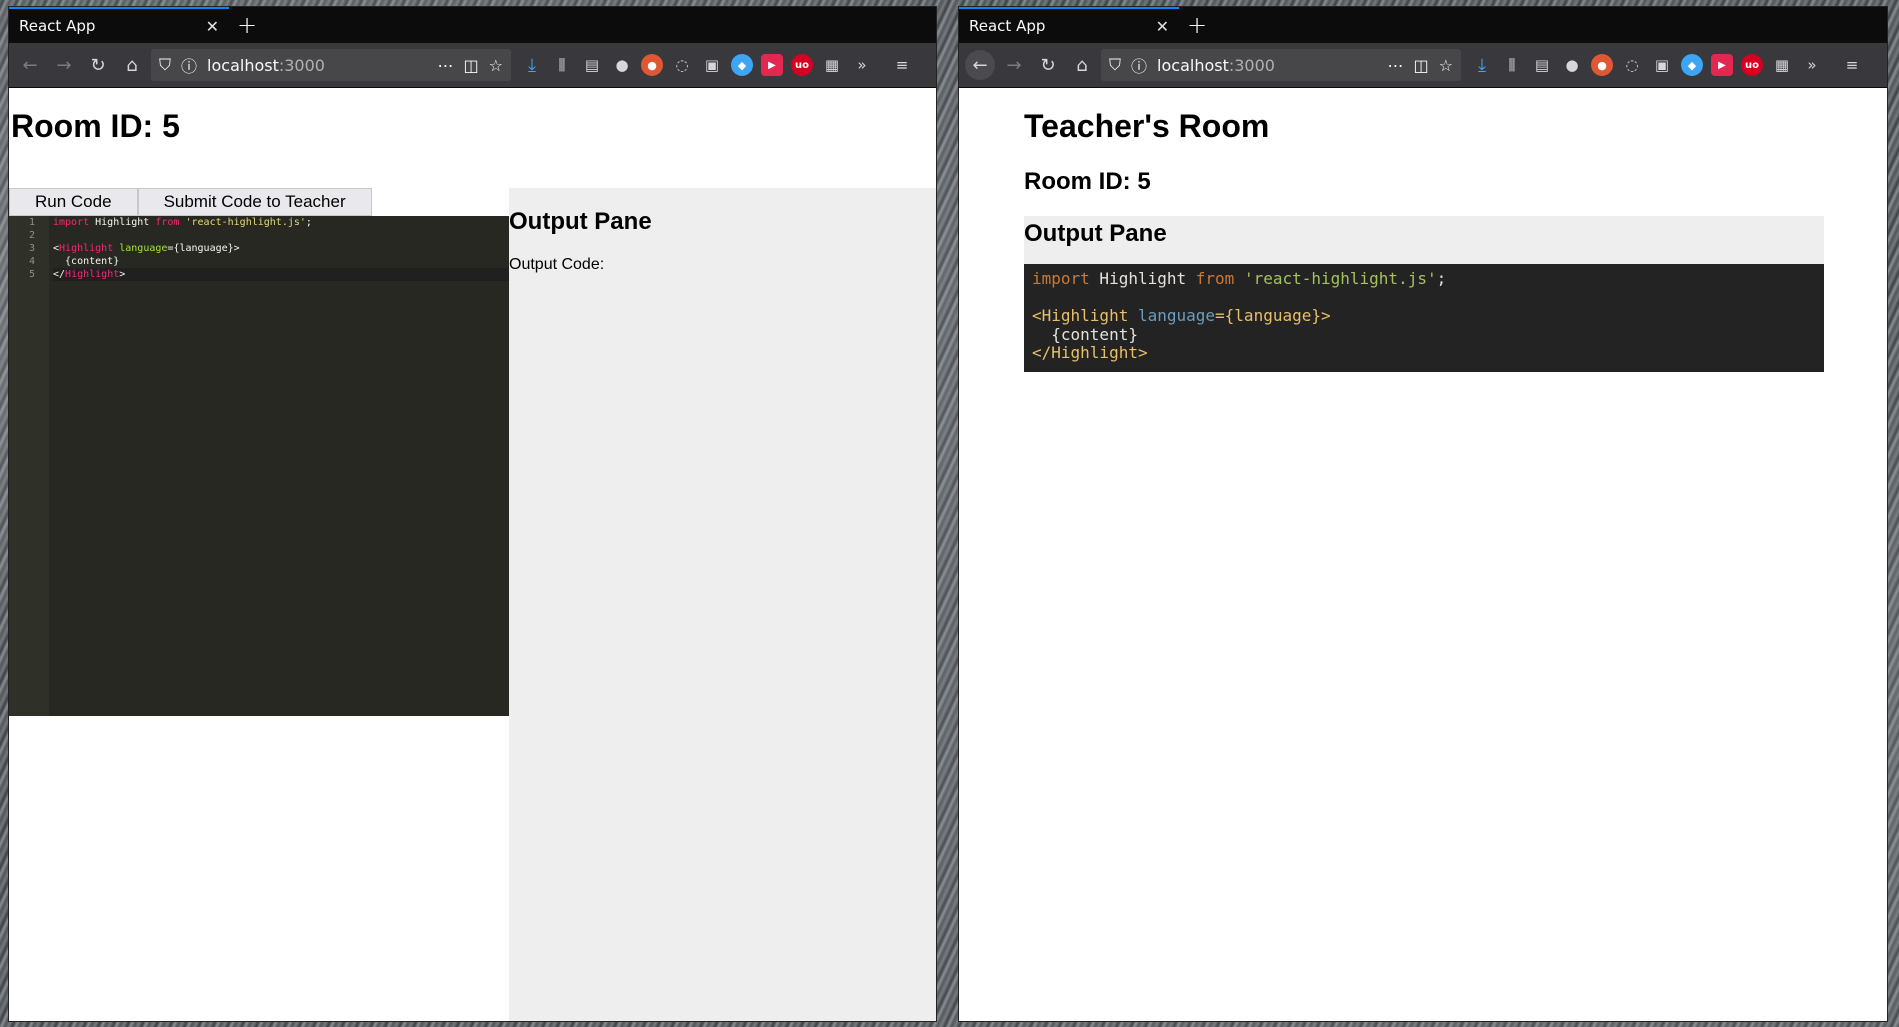  Describe the element at coordinates (95, 126) in the screenshot. I see `page-title: Room ID: 5` at that location.